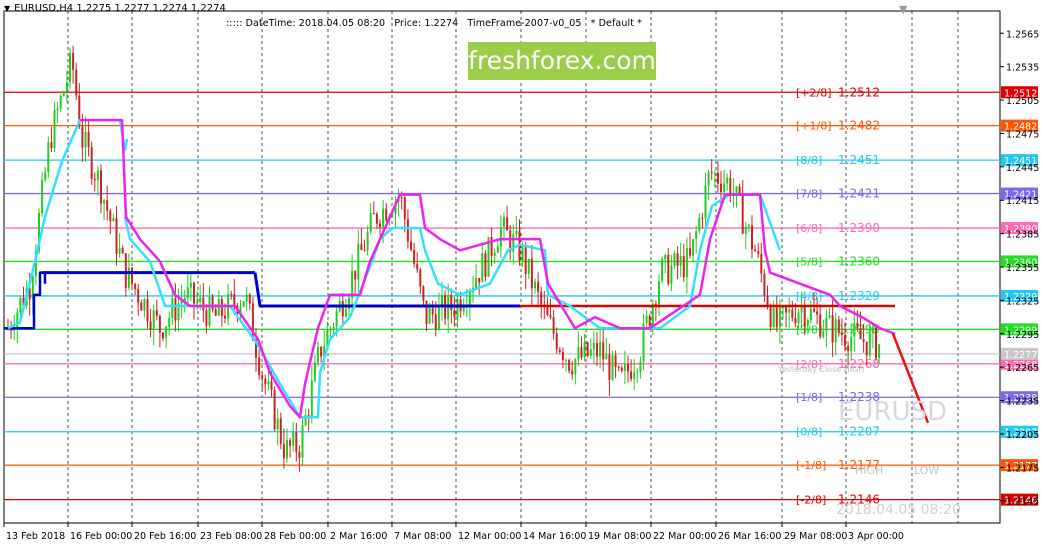  Describe the element at coordinates (809, 432) in the screenshot. I see `murrey-level-label: [0/8]` at that location.